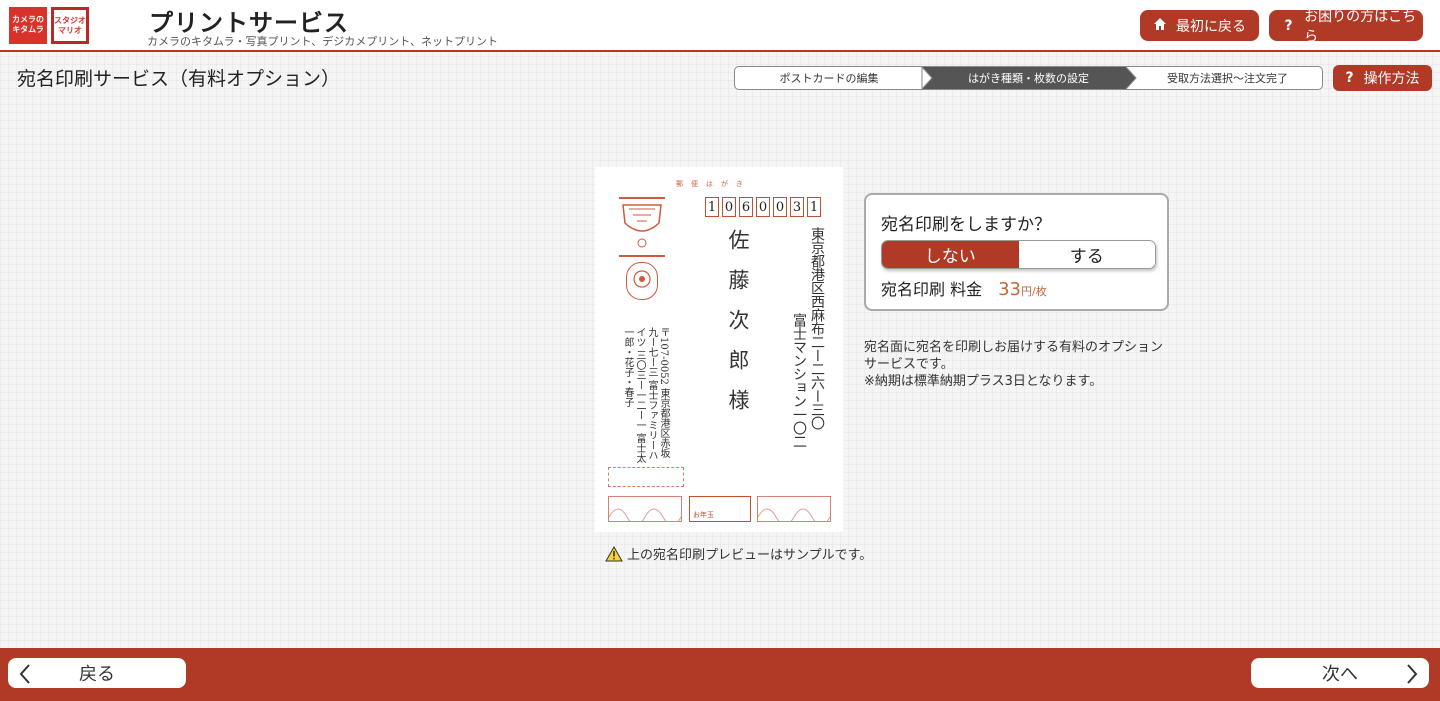 Image resolution: width=1440 pixels, height=701 pixels. I want to click on operation-guide-button: ? 操作方法, so click(1382, 78).